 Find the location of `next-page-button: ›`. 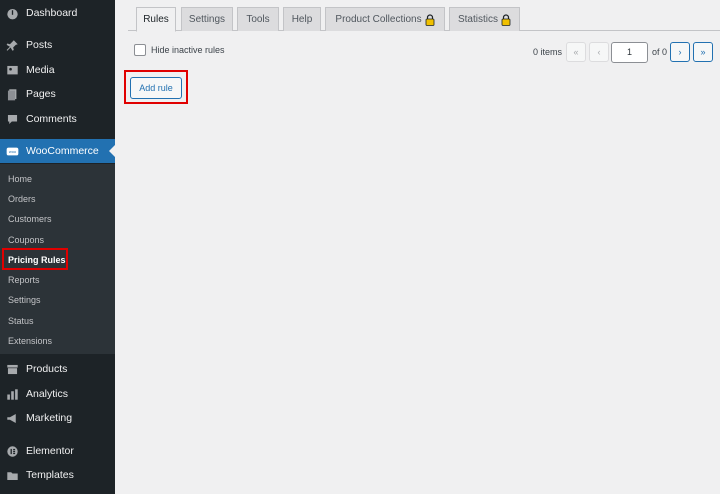

next-page-button: › is located at coordinates (680, 52).